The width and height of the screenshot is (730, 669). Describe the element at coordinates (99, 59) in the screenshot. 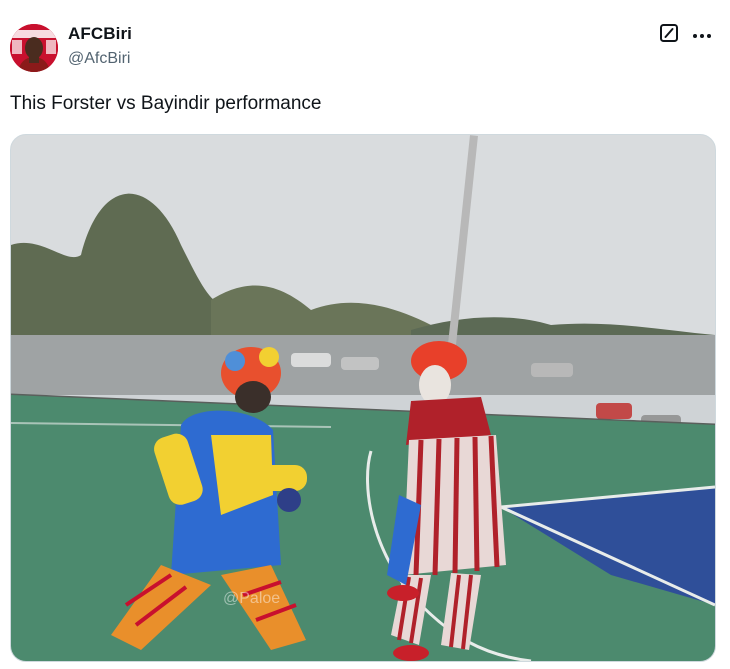

I see `handle: @AfcBiri` at that location.